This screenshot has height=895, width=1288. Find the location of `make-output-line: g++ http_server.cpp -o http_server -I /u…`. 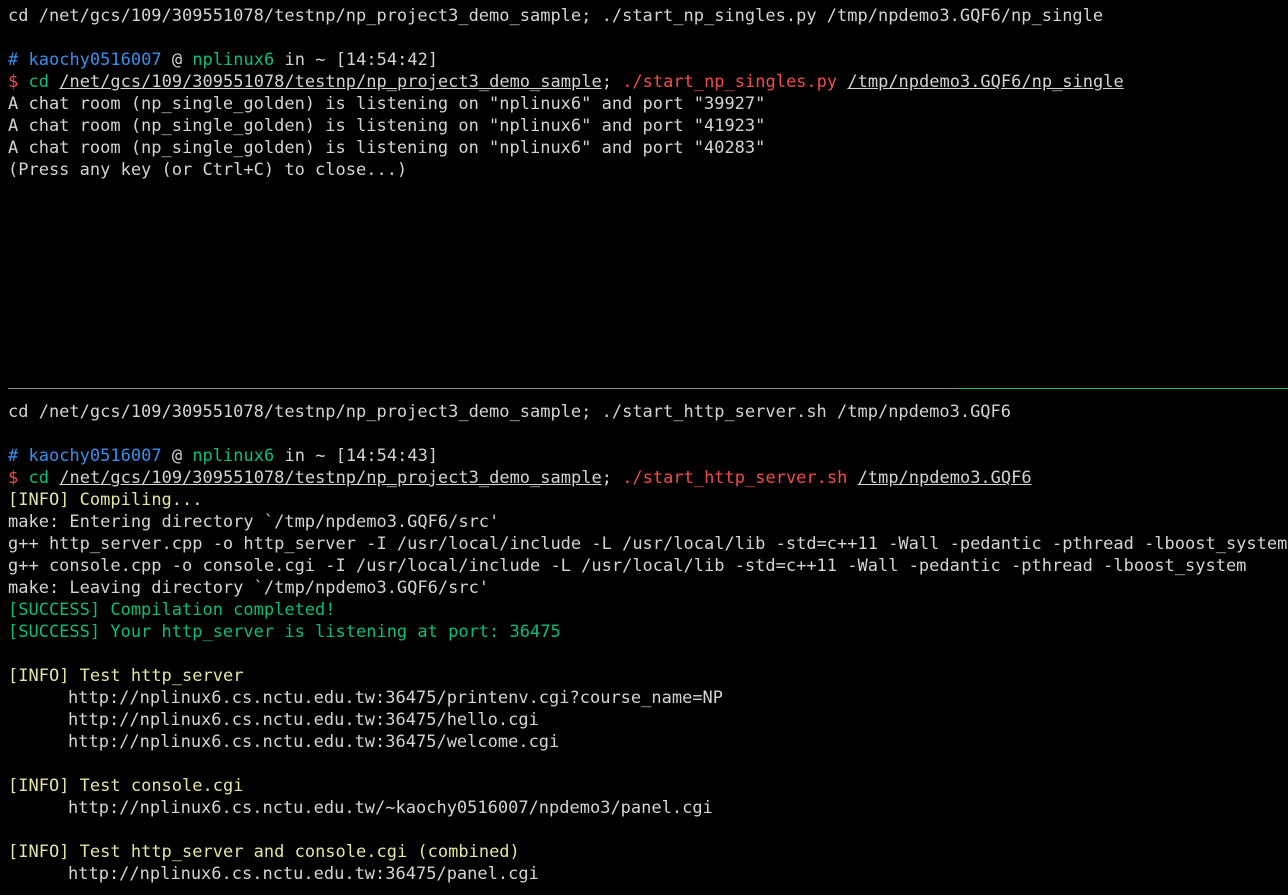

make-output-line: g++ http_server.cpp -o http_server -I /u… is located at coordinates (648, 544).